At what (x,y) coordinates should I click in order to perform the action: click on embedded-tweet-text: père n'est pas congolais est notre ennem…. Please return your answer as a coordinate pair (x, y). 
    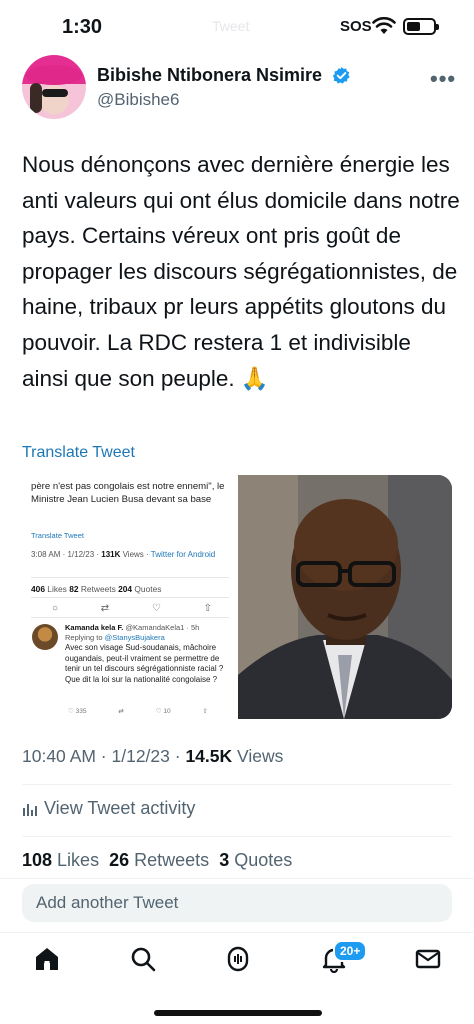
    Looking at the image, I should click on (128, 493).